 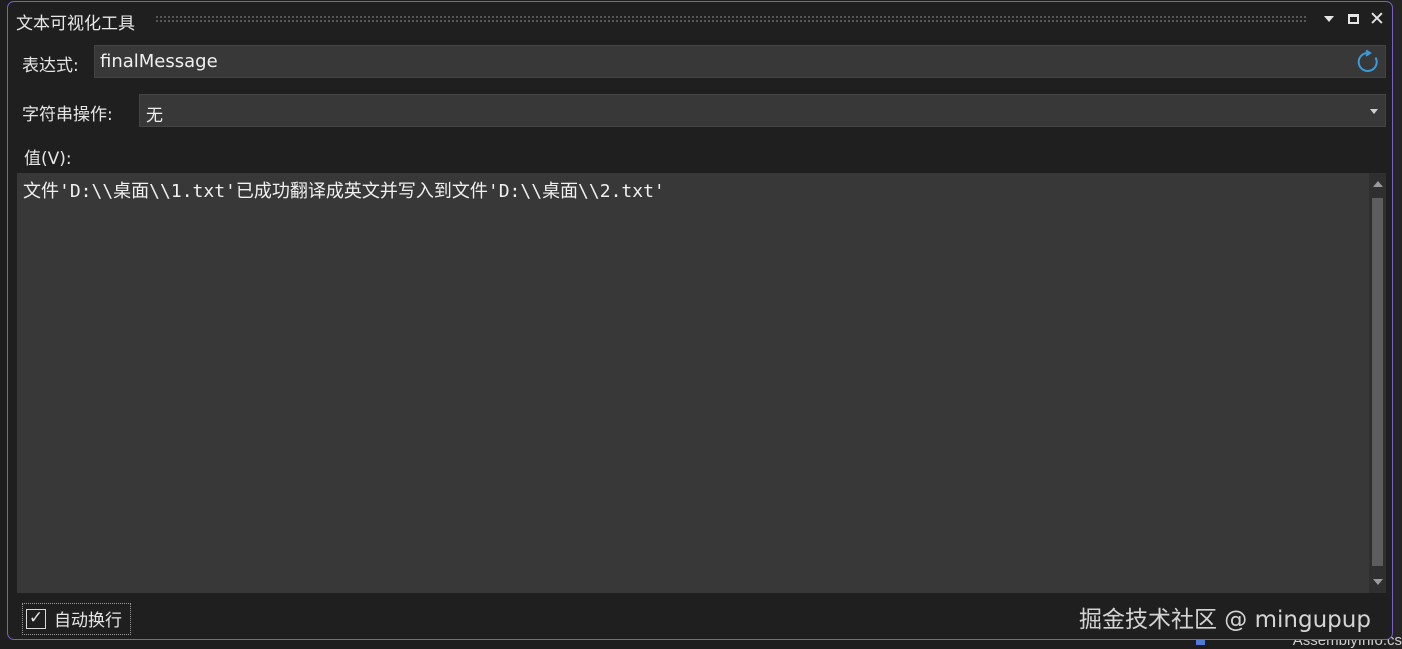 What do you see at coordinates (88, 621) in the screenshot?
I see `word-wrap-label: 自动换行` at bounding box center [88, 621].